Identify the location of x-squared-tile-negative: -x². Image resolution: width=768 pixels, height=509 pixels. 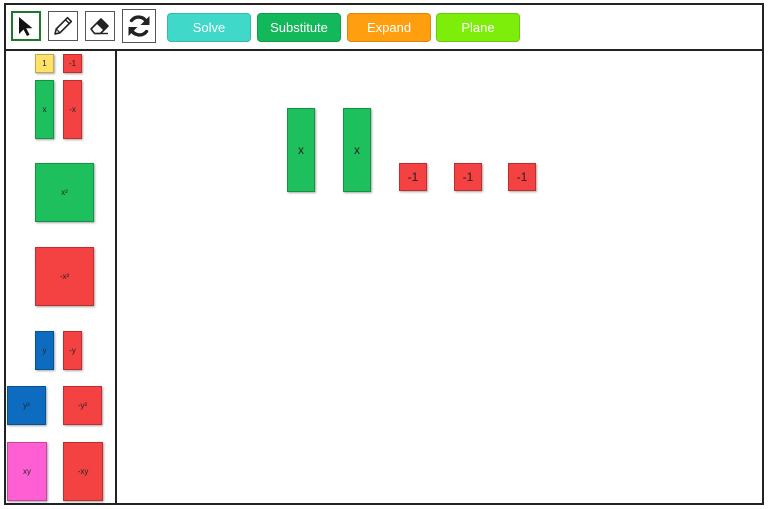
(64, 276).